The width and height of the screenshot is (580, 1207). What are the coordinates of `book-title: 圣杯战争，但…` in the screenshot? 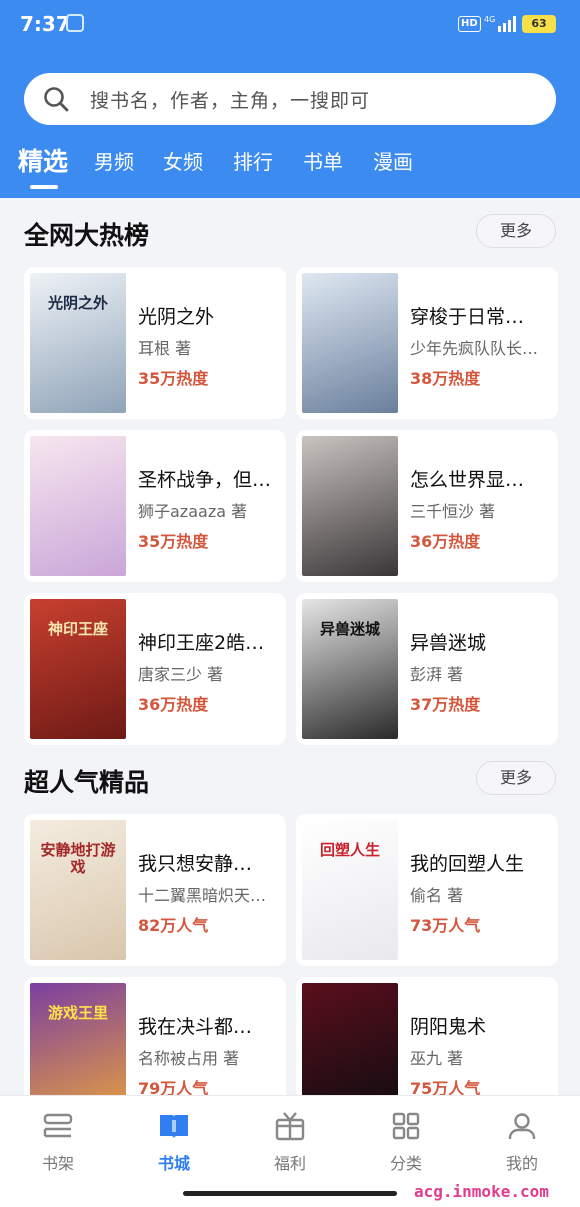 It's located at (205, 480).